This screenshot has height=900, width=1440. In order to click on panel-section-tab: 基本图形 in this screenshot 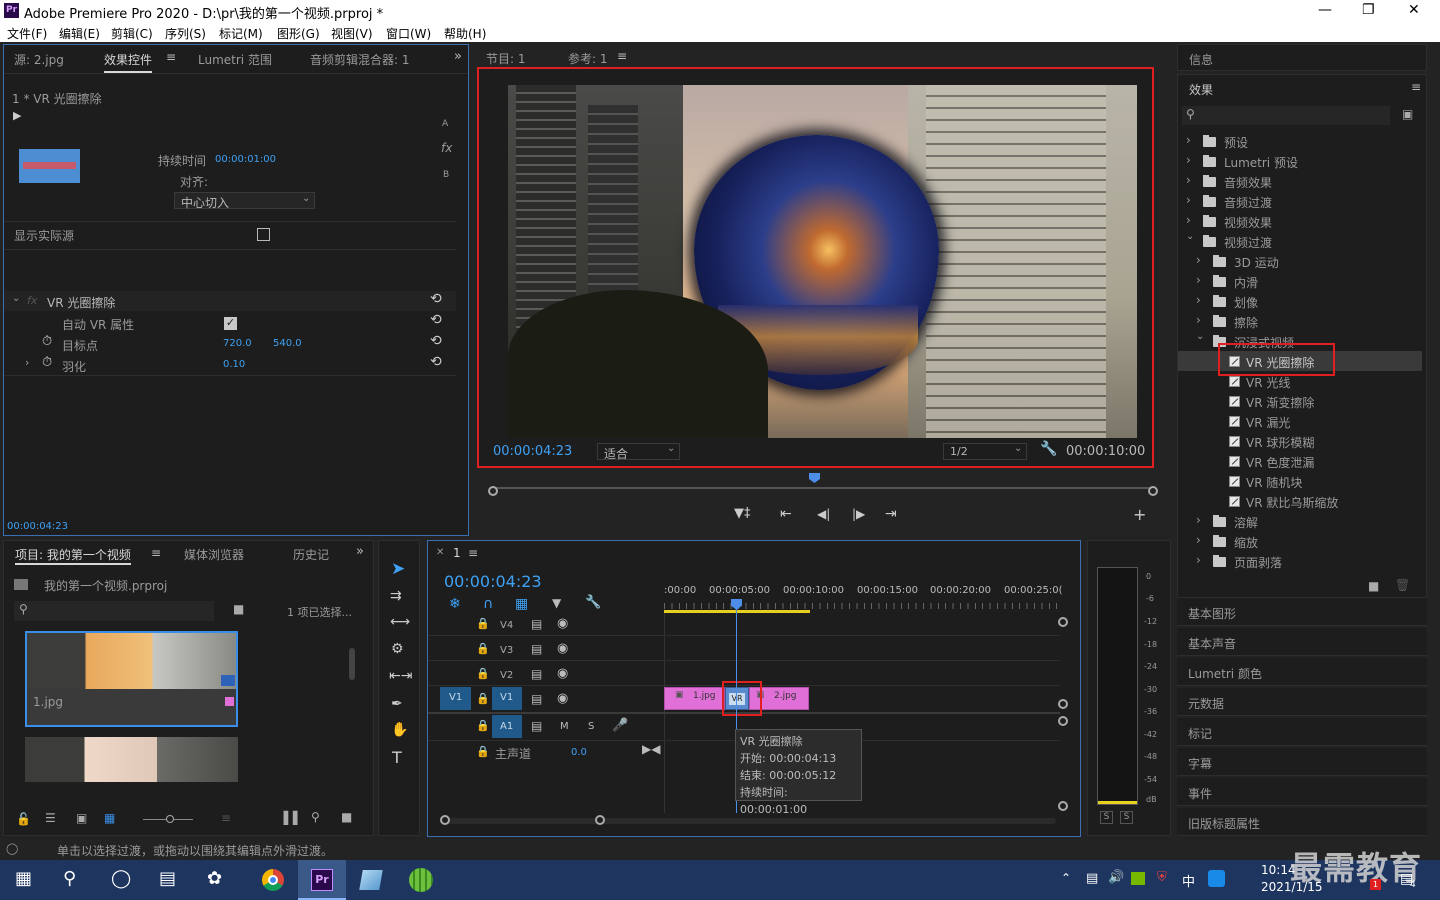, I will do `click(1302, 612)`.